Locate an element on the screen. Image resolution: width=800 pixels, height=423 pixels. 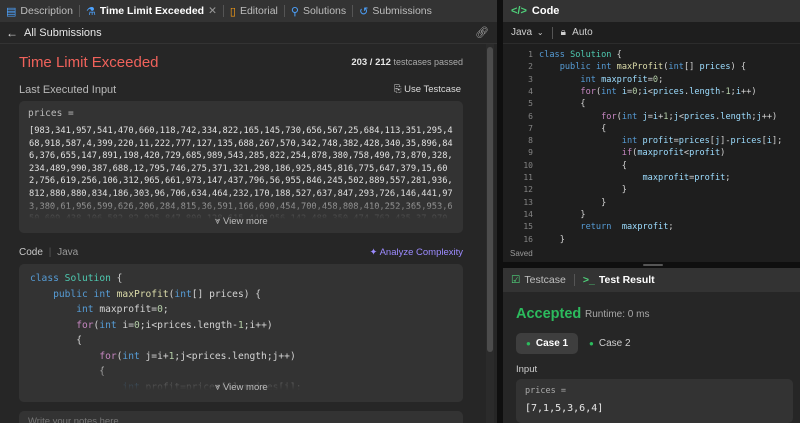
submission-header: ← All Submissions 🔗︎ is located at coordinates (248, 33).